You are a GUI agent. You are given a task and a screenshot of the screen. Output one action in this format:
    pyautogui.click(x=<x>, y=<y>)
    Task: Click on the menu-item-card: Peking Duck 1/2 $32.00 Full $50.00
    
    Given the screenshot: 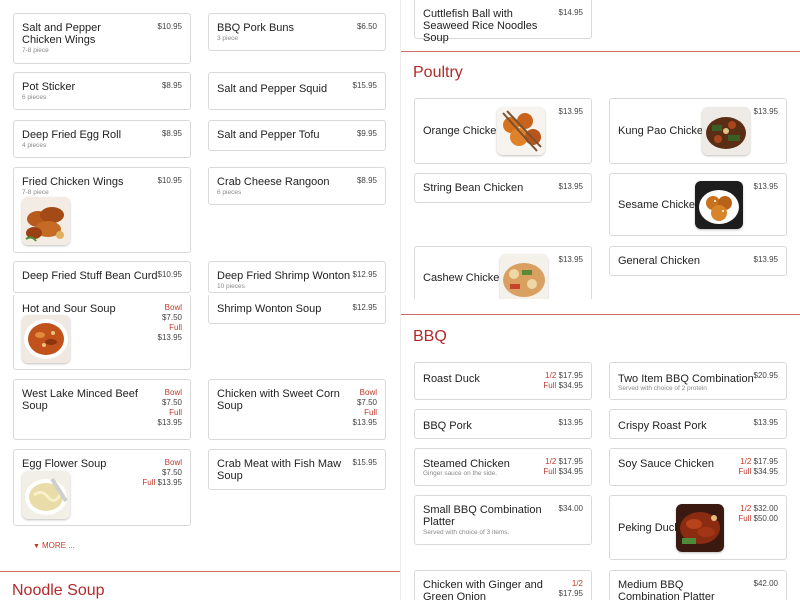 What is the action you would take?
    pyautogui.click(x=698, y=527)
    